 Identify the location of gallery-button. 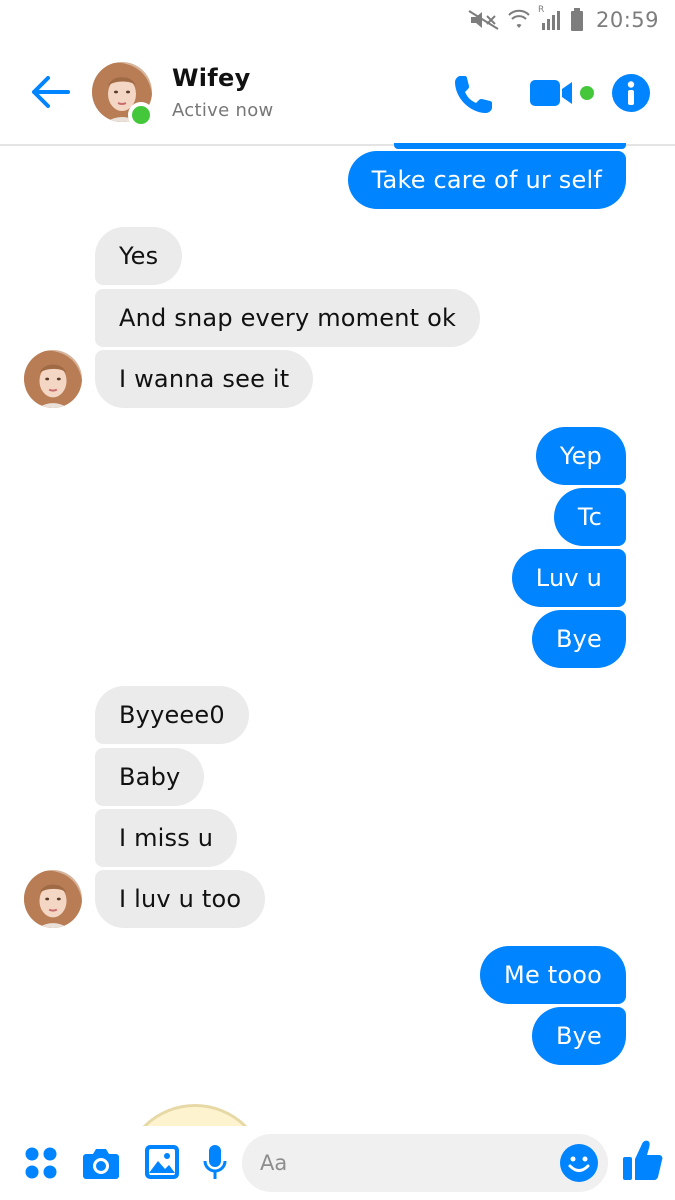
(162, 1164).